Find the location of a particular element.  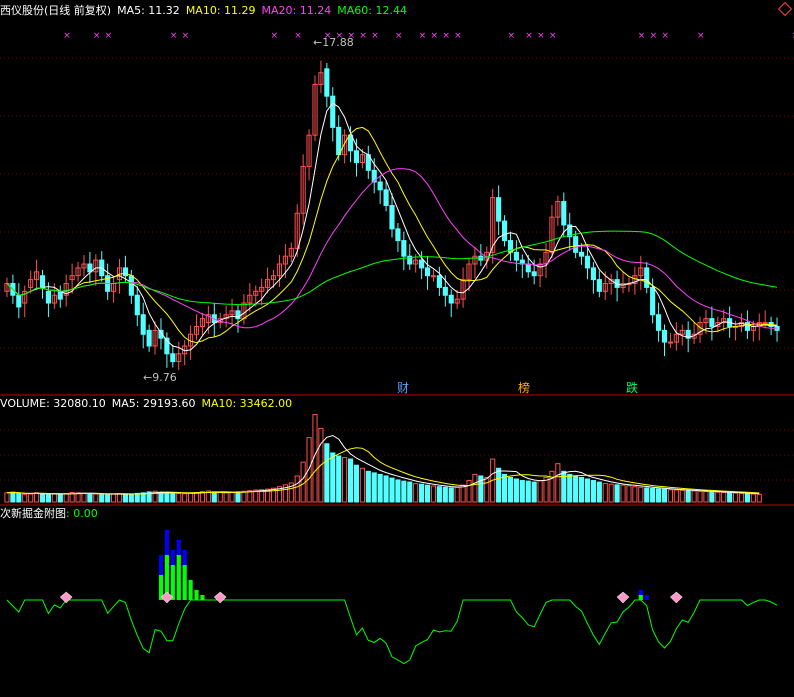

ma60-line is located at coordinates (392, 268).